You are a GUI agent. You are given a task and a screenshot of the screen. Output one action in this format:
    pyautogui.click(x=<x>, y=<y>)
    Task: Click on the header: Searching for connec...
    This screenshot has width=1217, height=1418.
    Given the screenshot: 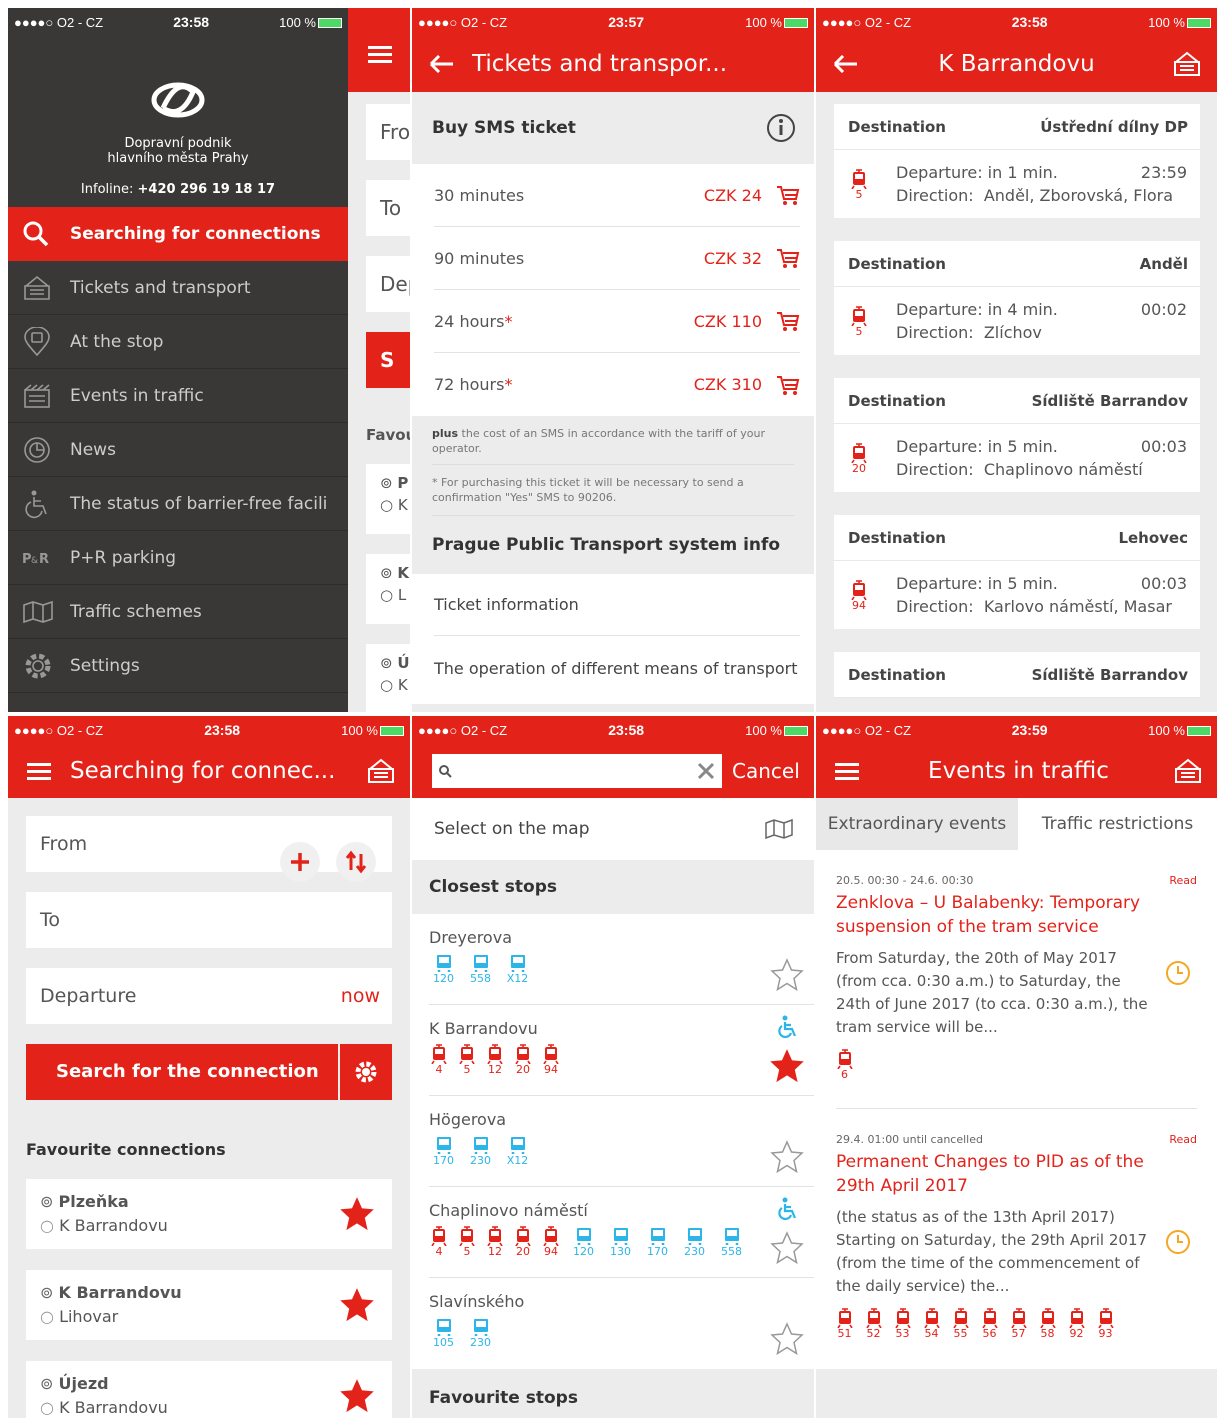 What is the action you would take?
    pyautogui.click(x=209, y=771)
    